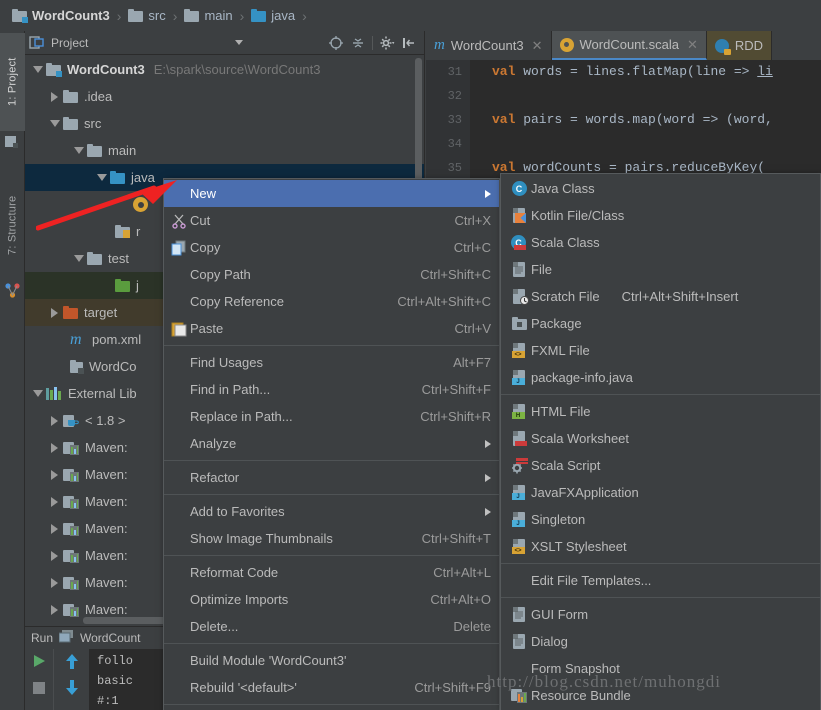 The image size is (821, 710). I want to click on collapse-all-icon, so click(358, 43).